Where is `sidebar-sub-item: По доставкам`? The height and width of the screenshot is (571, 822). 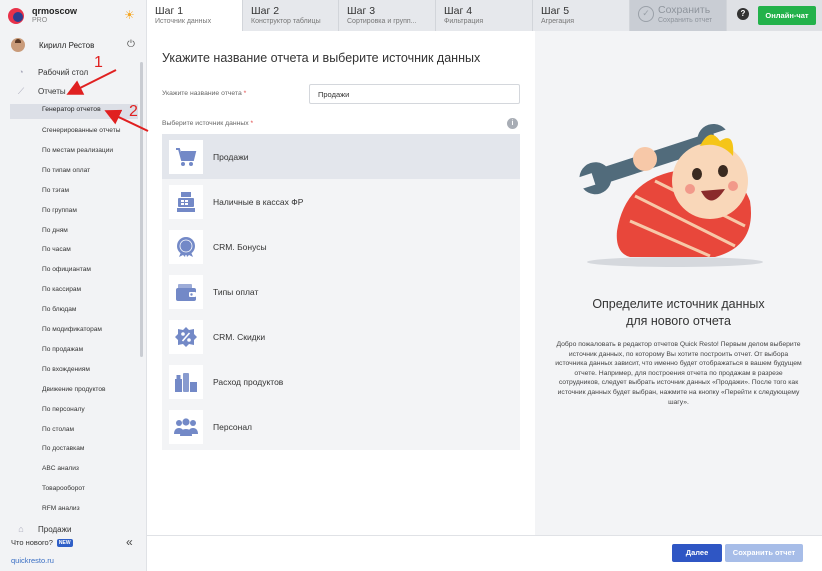
sidebar-sub-item: По доставкам is located at coordinates (63, 449).